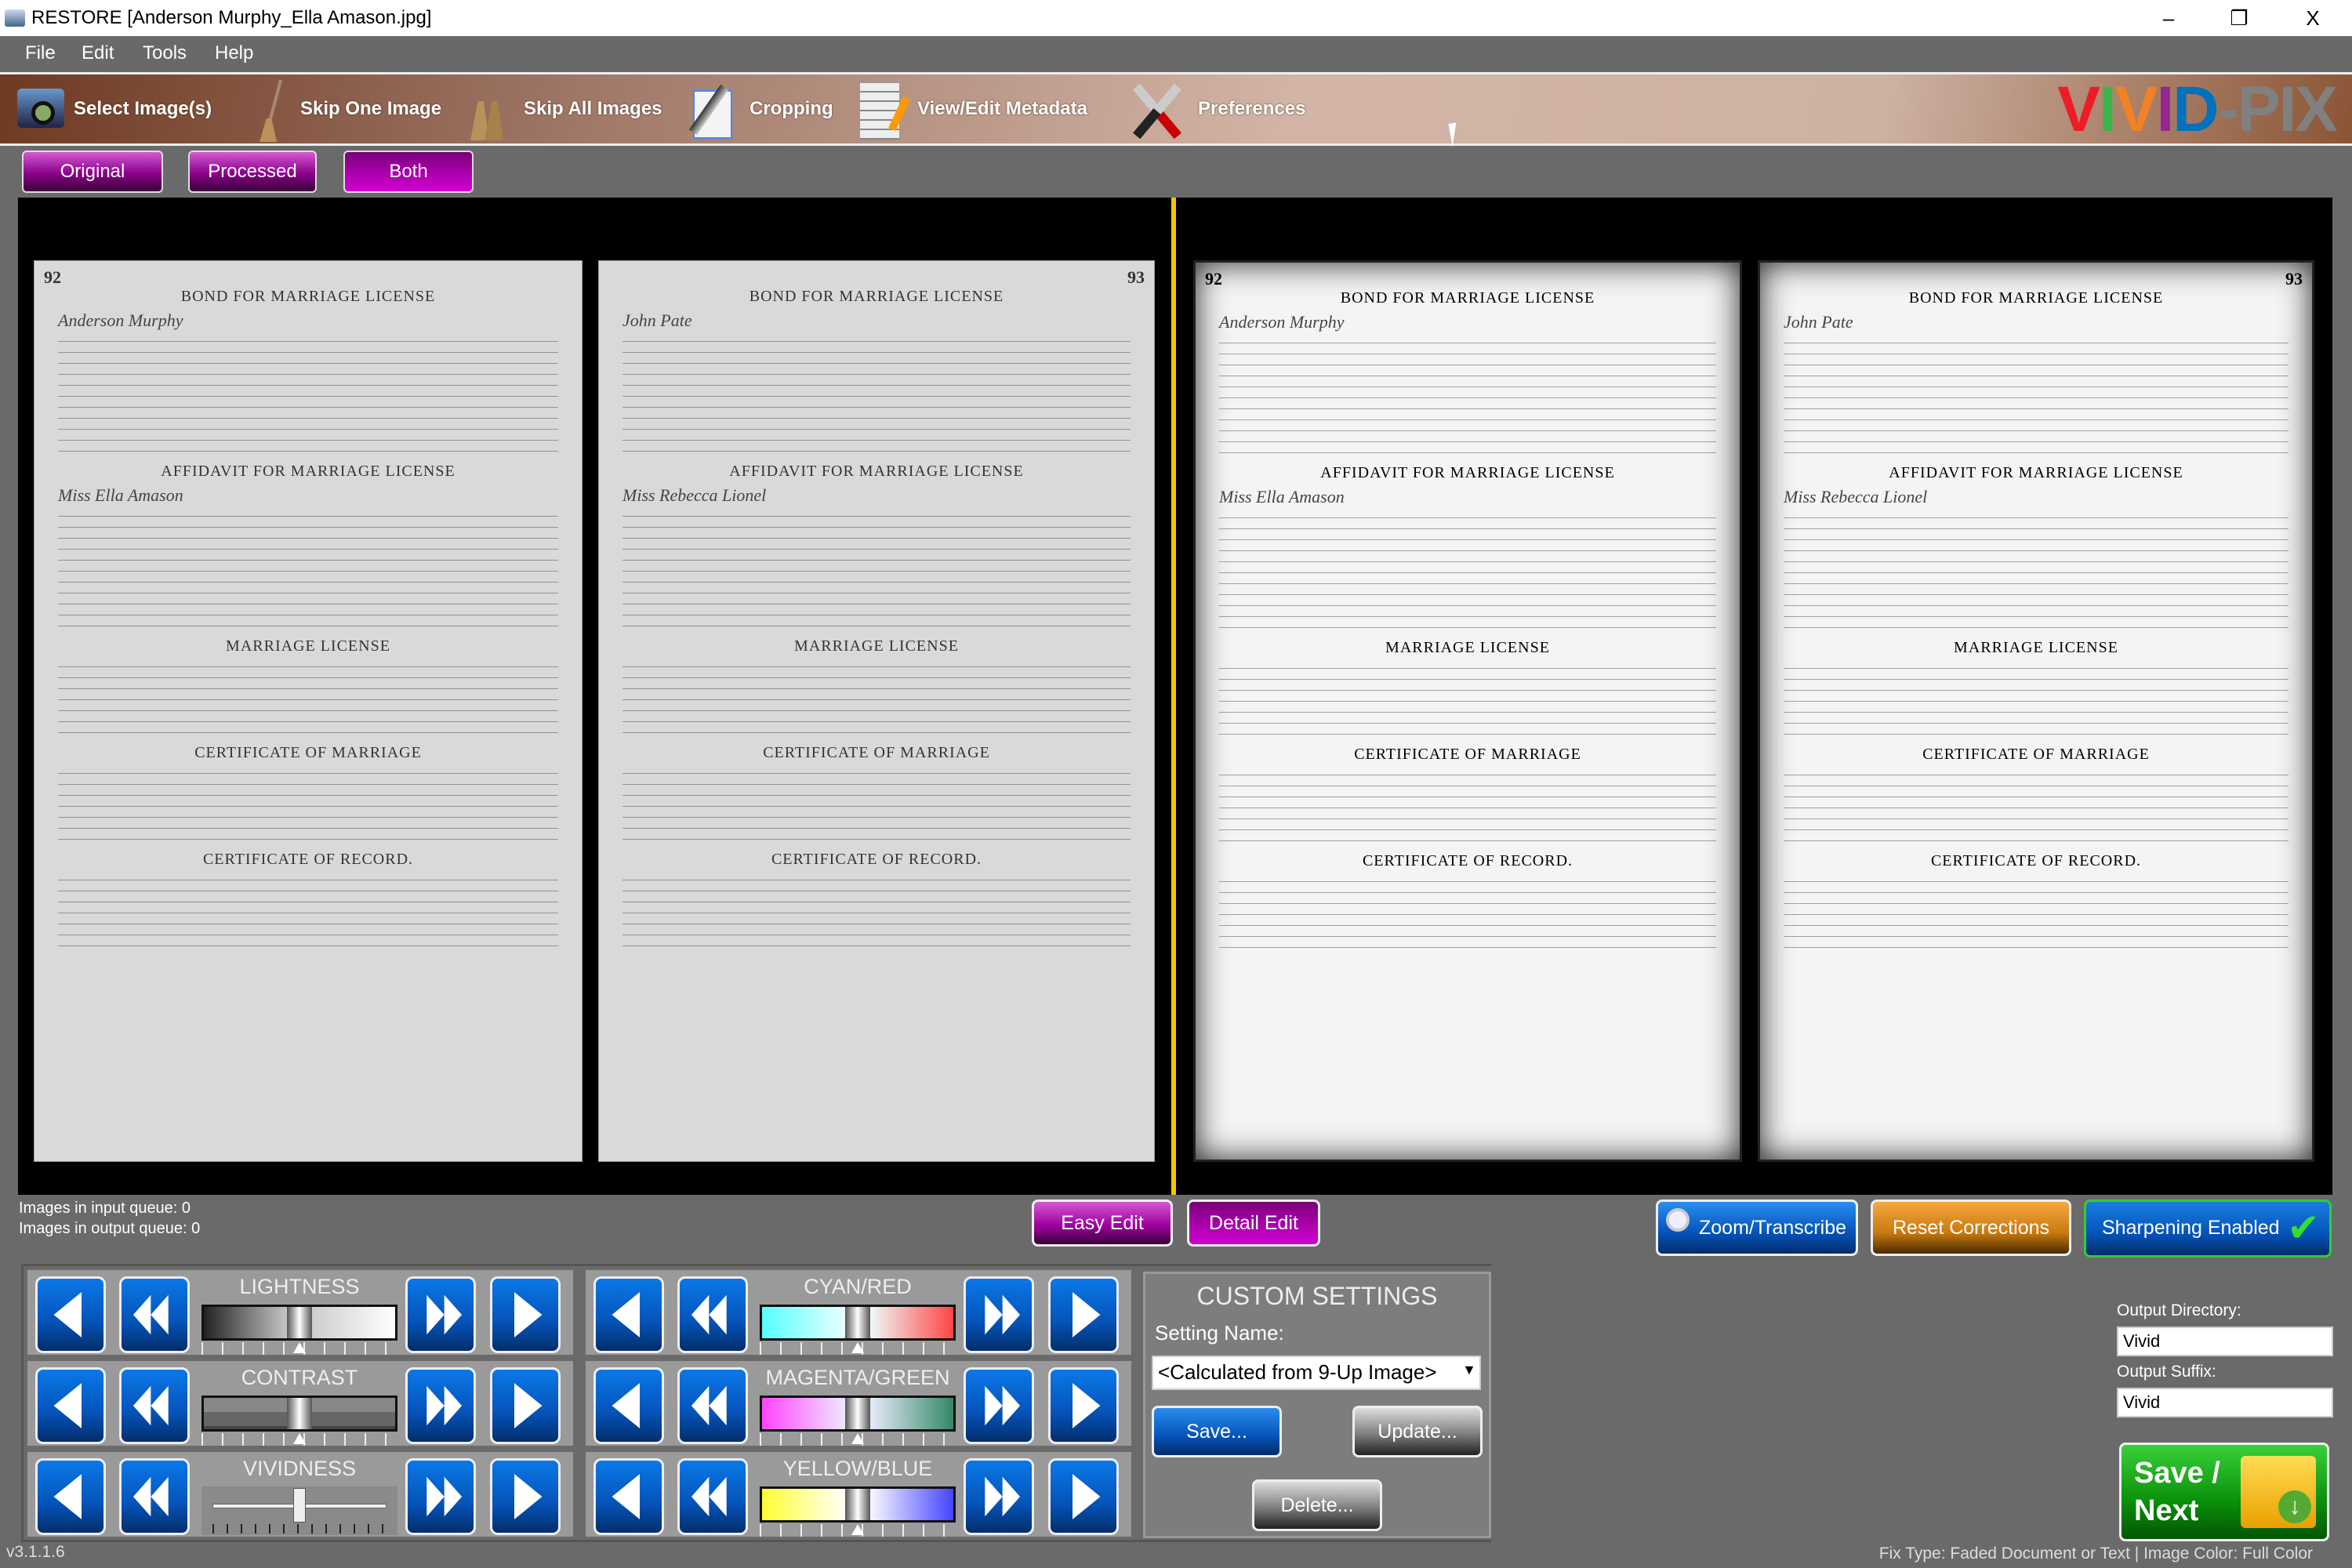 This screenshot has height=1568, width=2352. I want to click on right-arrow-icon, so click(528, 1405).